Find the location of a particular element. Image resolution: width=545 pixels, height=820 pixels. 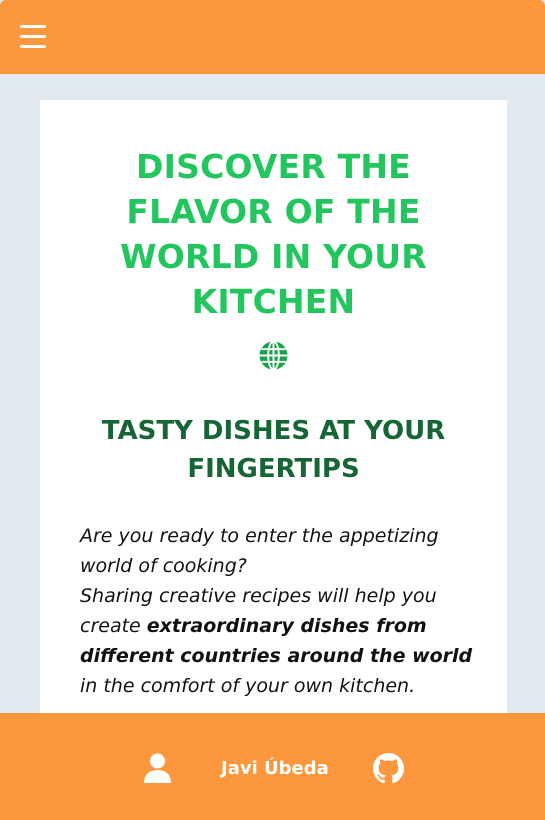

top-navbar is located at coordinates (272, 37).